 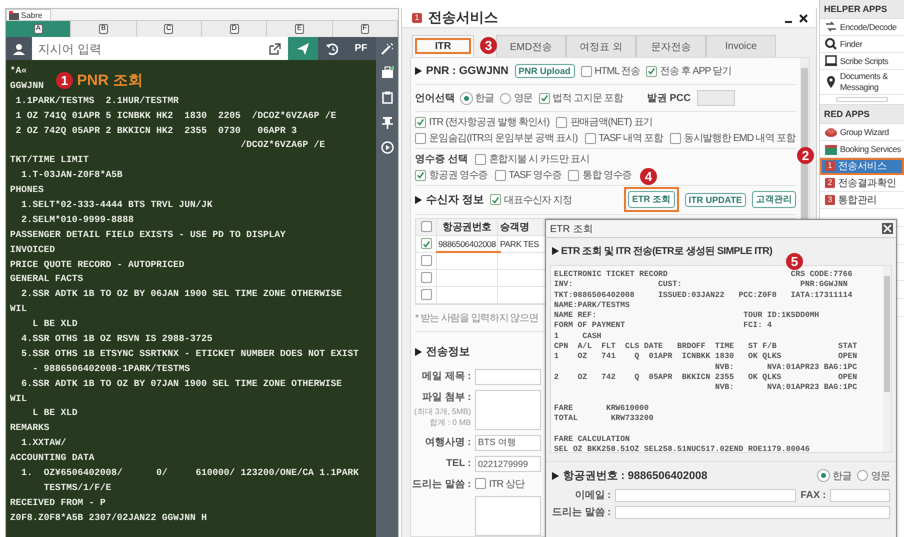 I want to click on terminal-line: TKT/TIME LIMIT, so click(x=49, y=160).